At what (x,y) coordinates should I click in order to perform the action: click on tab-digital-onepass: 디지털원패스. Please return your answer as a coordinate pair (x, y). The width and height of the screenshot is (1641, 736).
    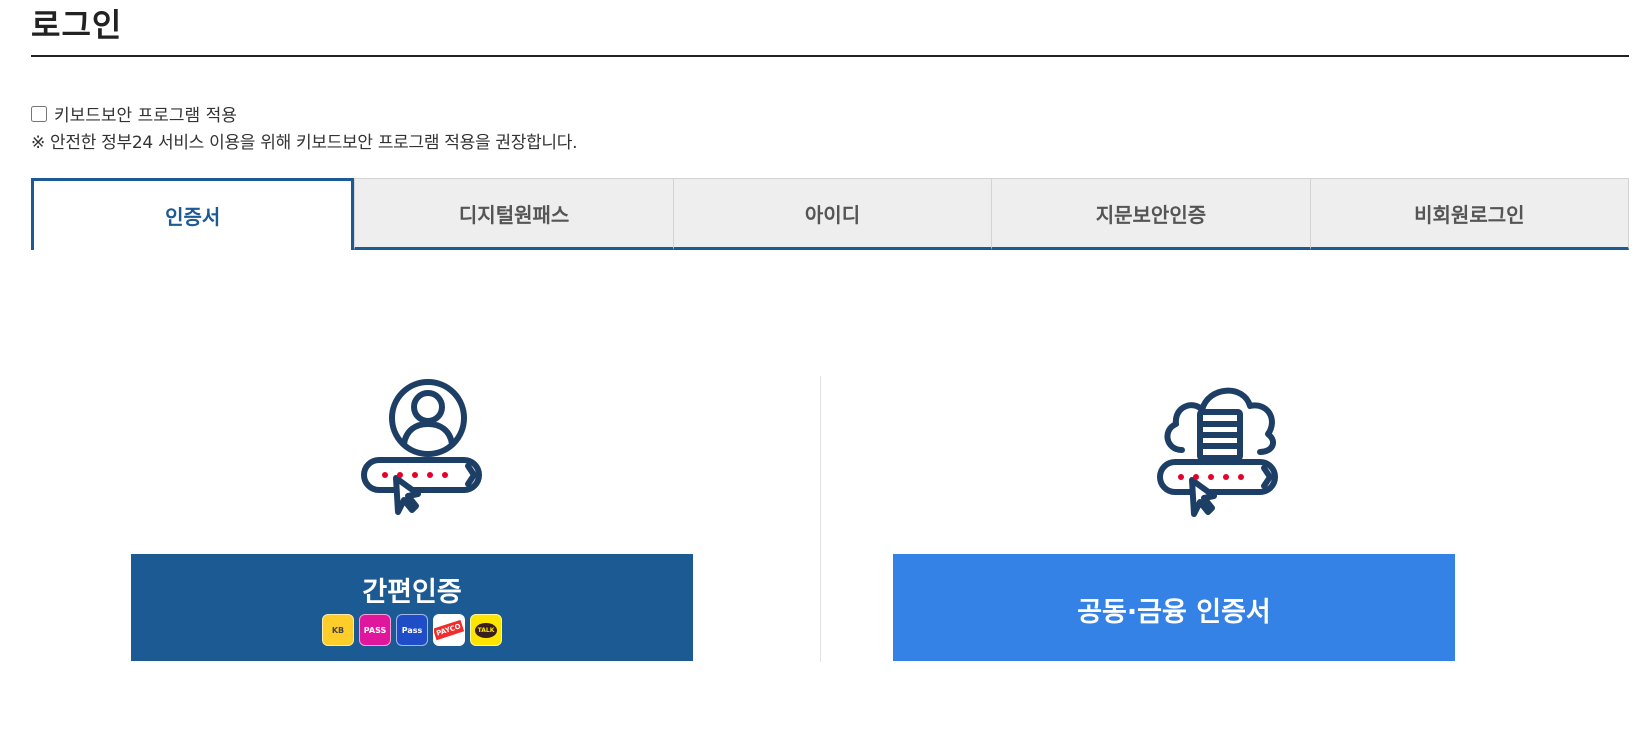
    Looking at the image, I should click on (513, 214).